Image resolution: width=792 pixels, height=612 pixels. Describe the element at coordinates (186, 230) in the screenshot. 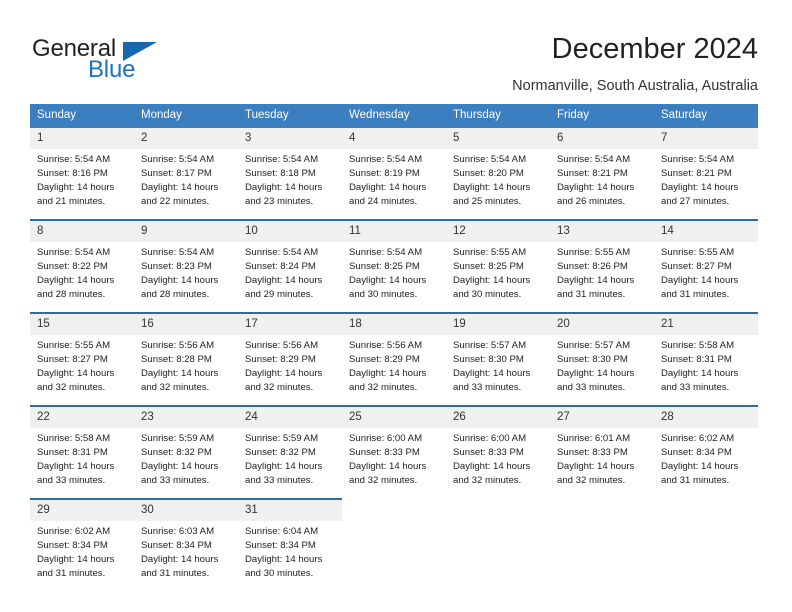

I see `day-number: 9` at that location.